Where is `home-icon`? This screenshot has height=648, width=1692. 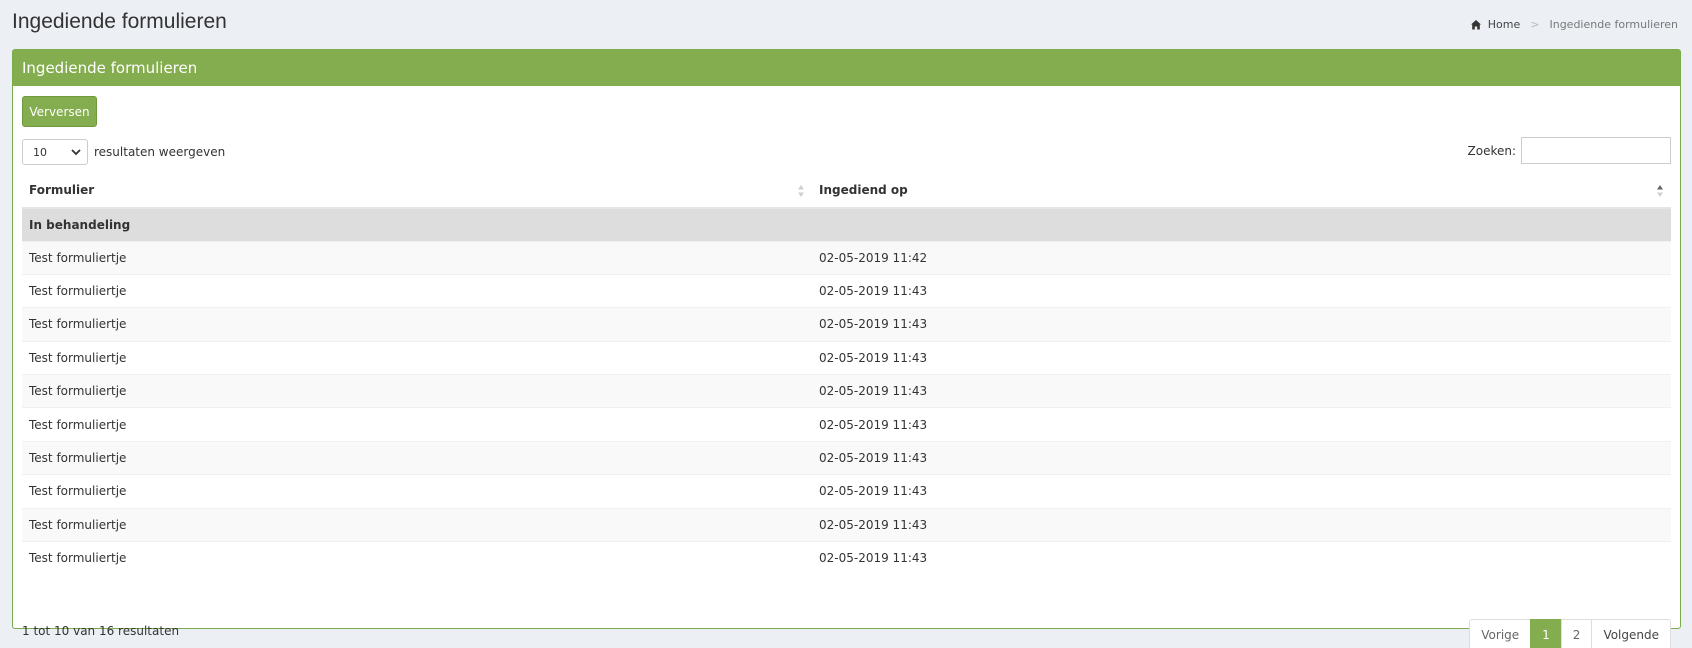 home-icon is located at coordinates (1475, 24).